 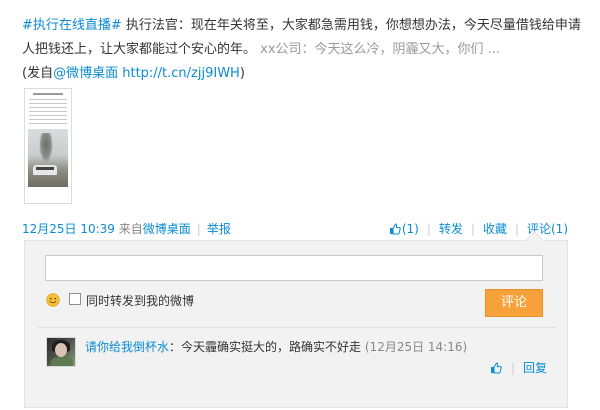 I want to click on post-source-prefix: (发自, so click(x=38, y=73).